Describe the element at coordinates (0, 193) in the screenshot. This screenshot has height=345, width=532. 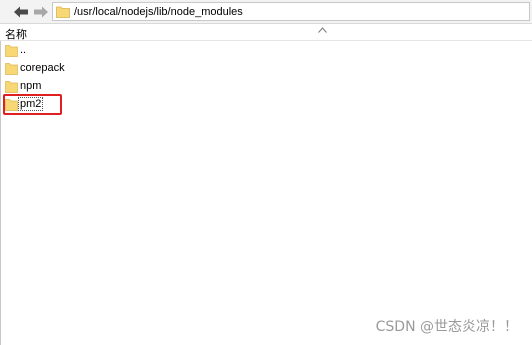
I see `pane-divider` at that location.